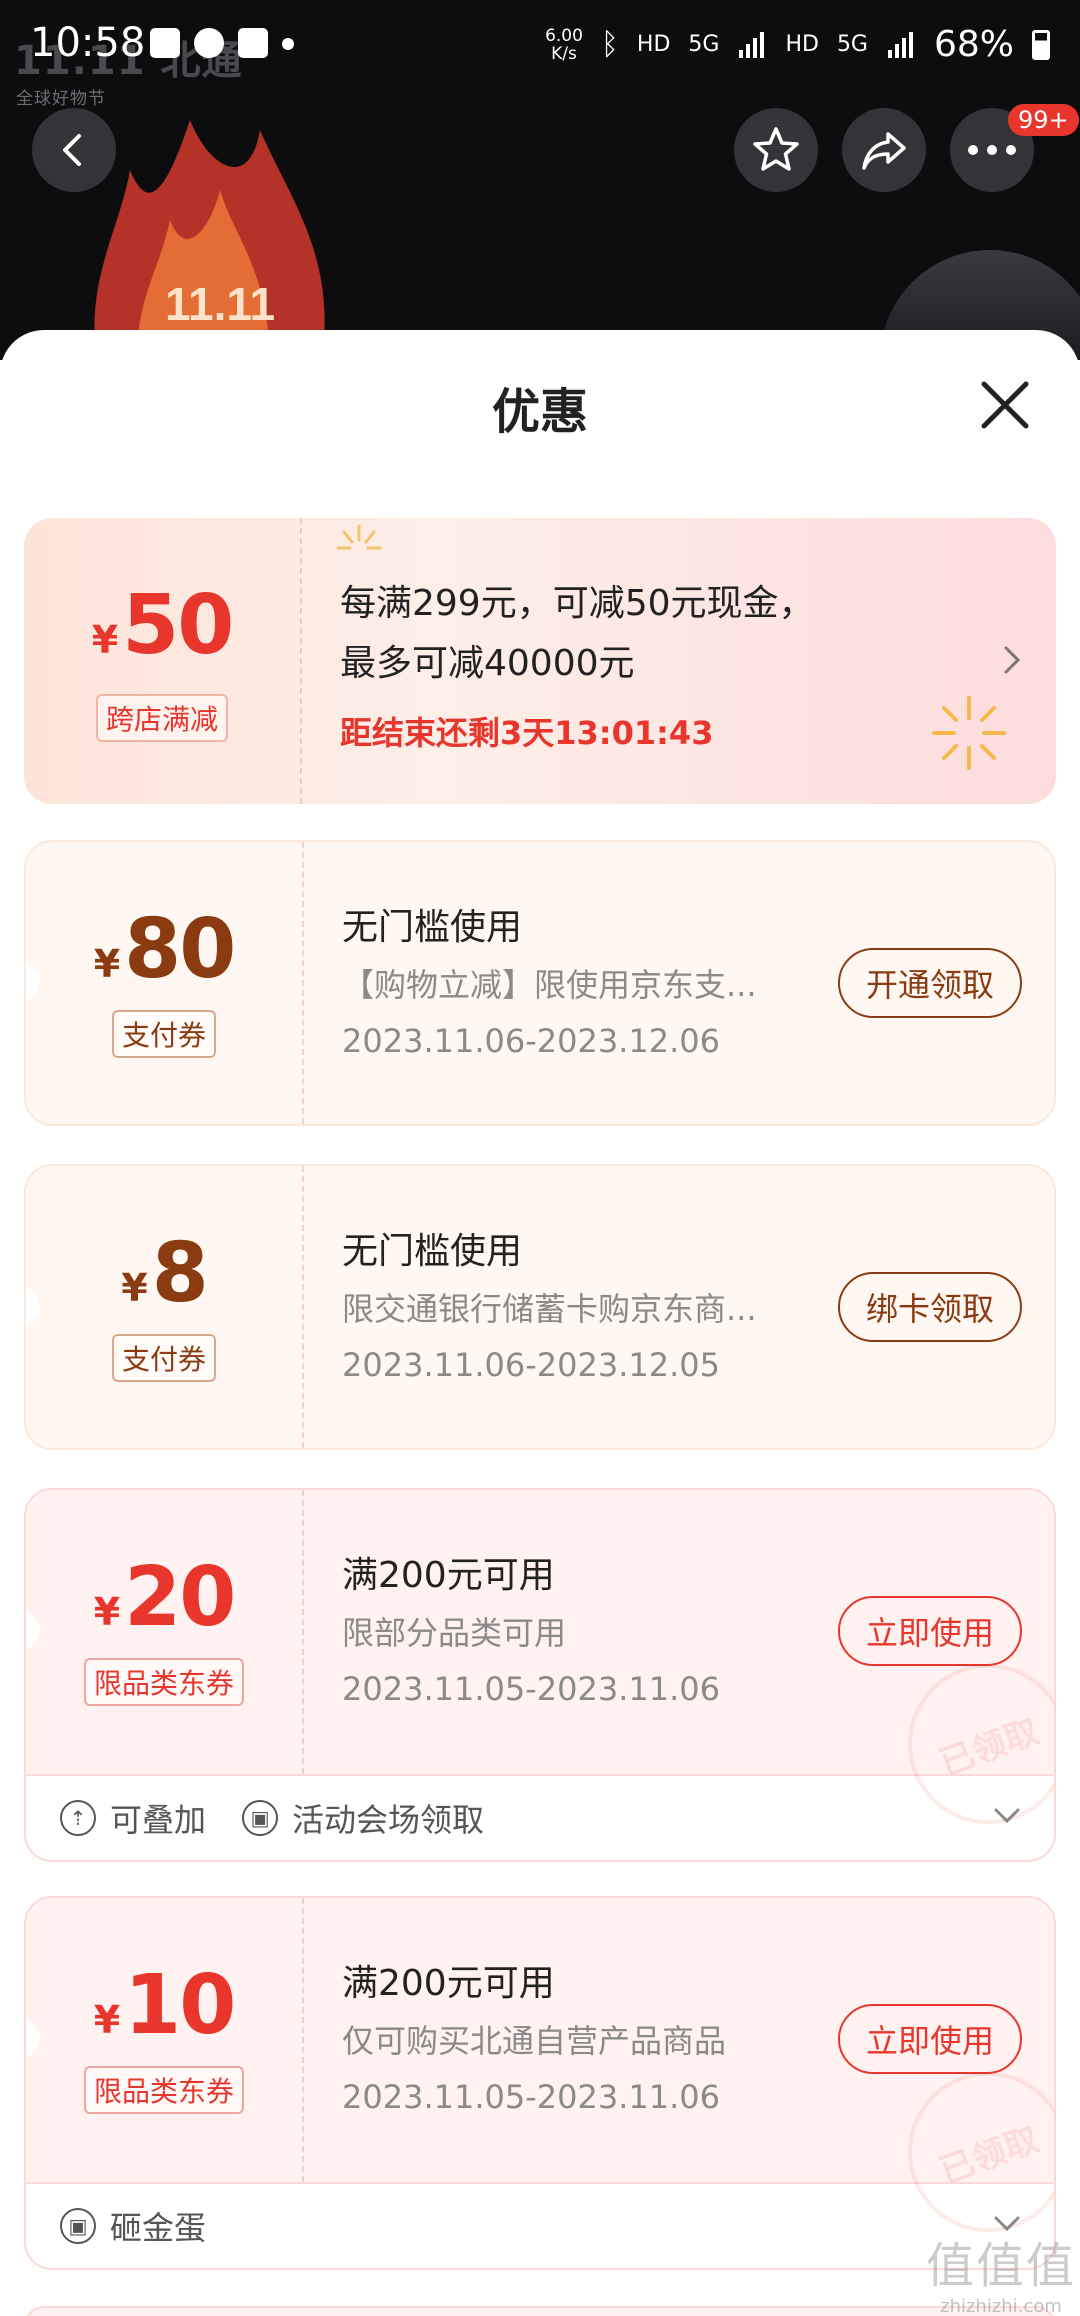  I want to click on more-dots-icon, so click(992, 150).